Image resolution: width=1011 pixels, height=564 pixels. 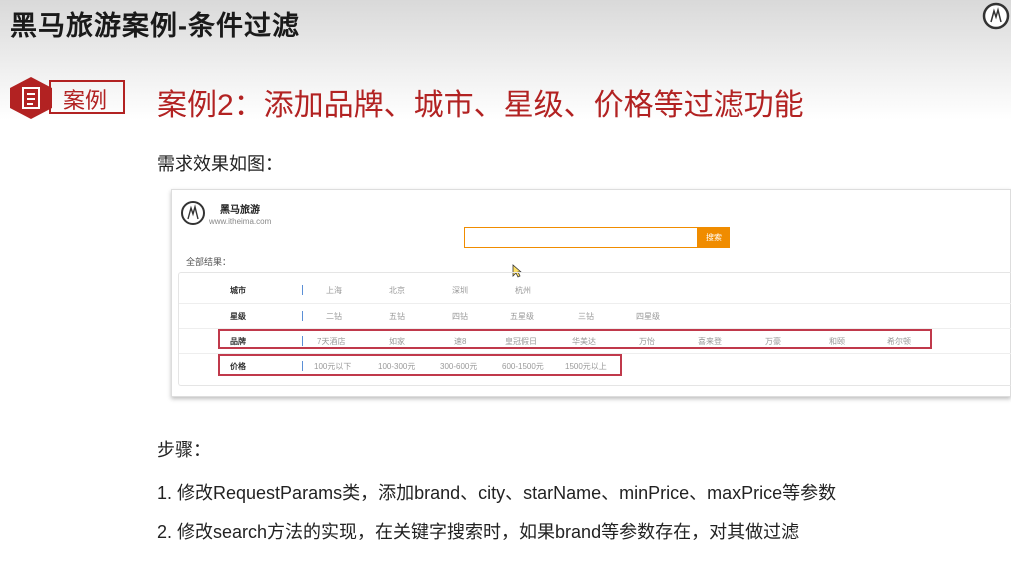 I want to click on filter-option: 四星级, so click(x=648, y=316).